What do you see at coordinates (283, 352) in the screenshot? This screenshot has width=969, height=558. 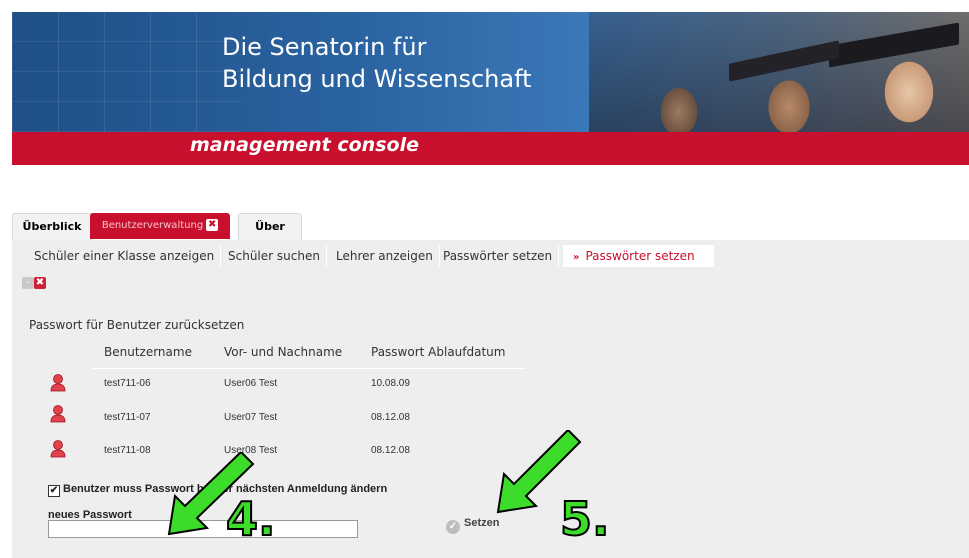 I see `column-header-fullname: Vor- und Nachname` at bounding box center [283, 352].